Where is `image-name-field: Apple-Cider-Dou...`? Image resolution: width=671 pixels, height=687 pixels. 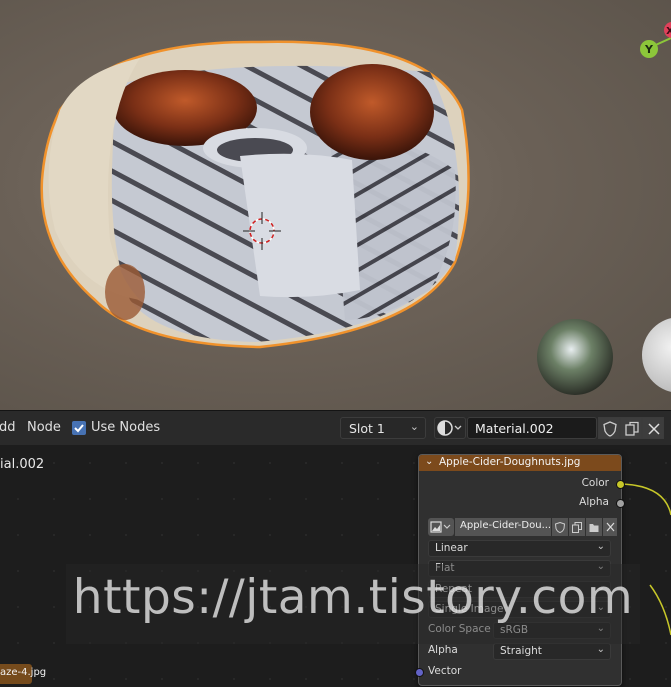
image-name-field: Apple-Cider-Dou... is located at coordinates (503, 527).